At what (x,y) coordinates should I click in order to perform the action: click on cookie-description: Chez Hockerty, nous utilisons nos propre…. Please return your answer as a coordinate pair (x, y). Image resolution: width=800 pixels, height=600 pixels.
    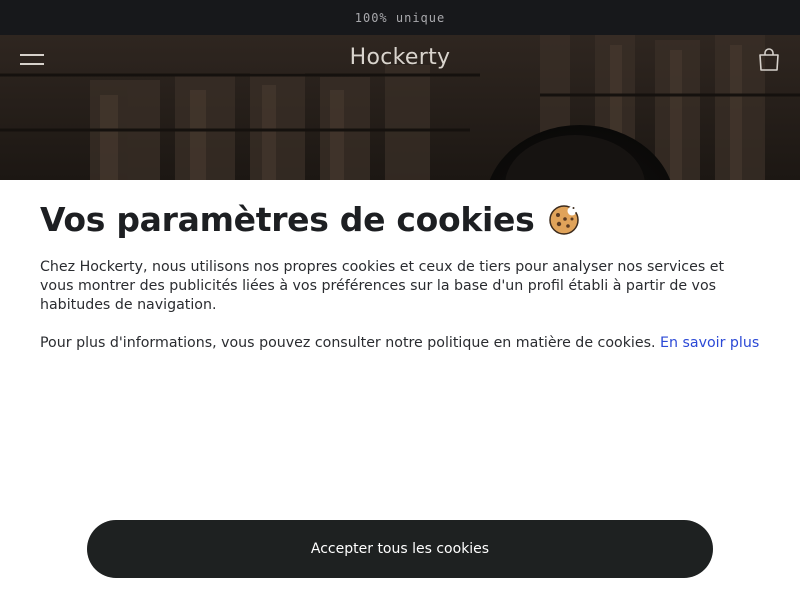
    Looking at the image, I should click on (400, 305).